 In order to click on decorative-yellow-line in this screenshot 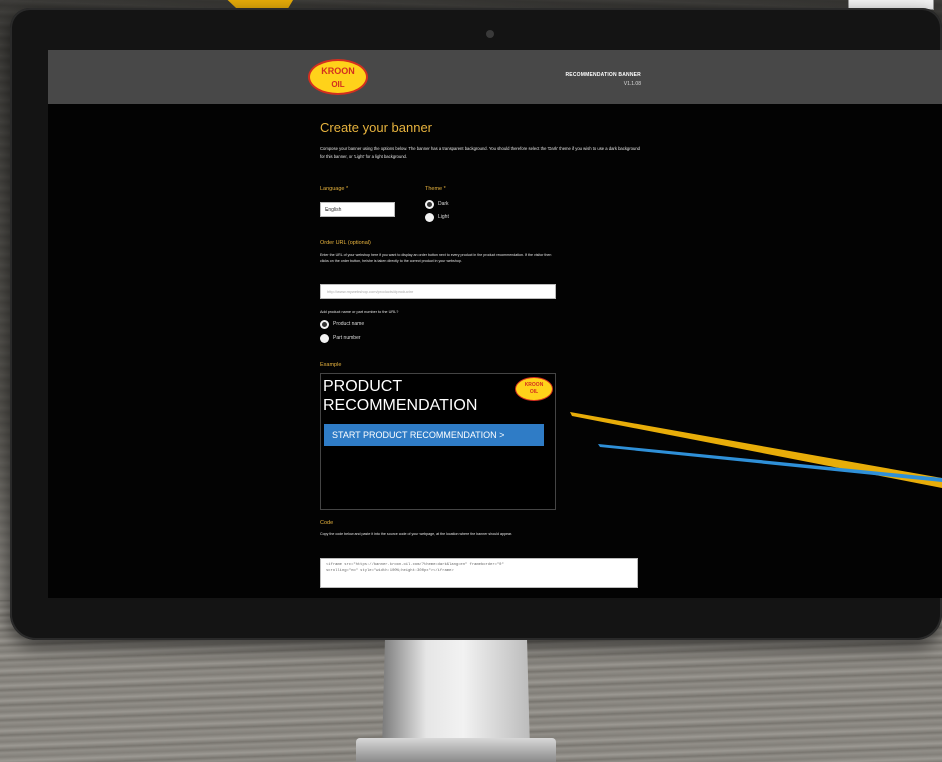, I will do `click(756, 450)`.